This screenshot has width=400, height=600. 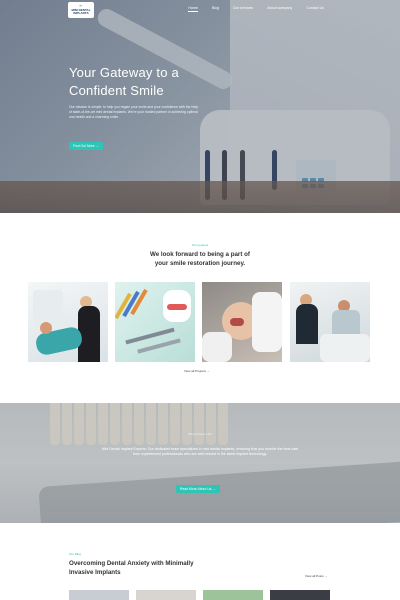 What do you see at coordinates (198, 489) in the screenshot?
I see `read-more-about-us-button: Read More About Us →` at bounding box center [198, 489].